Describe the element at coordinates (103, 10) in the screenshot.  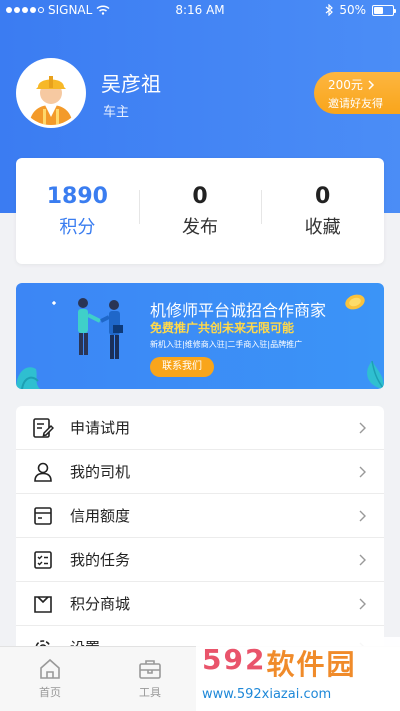
I see `wifi-icon` at that location.